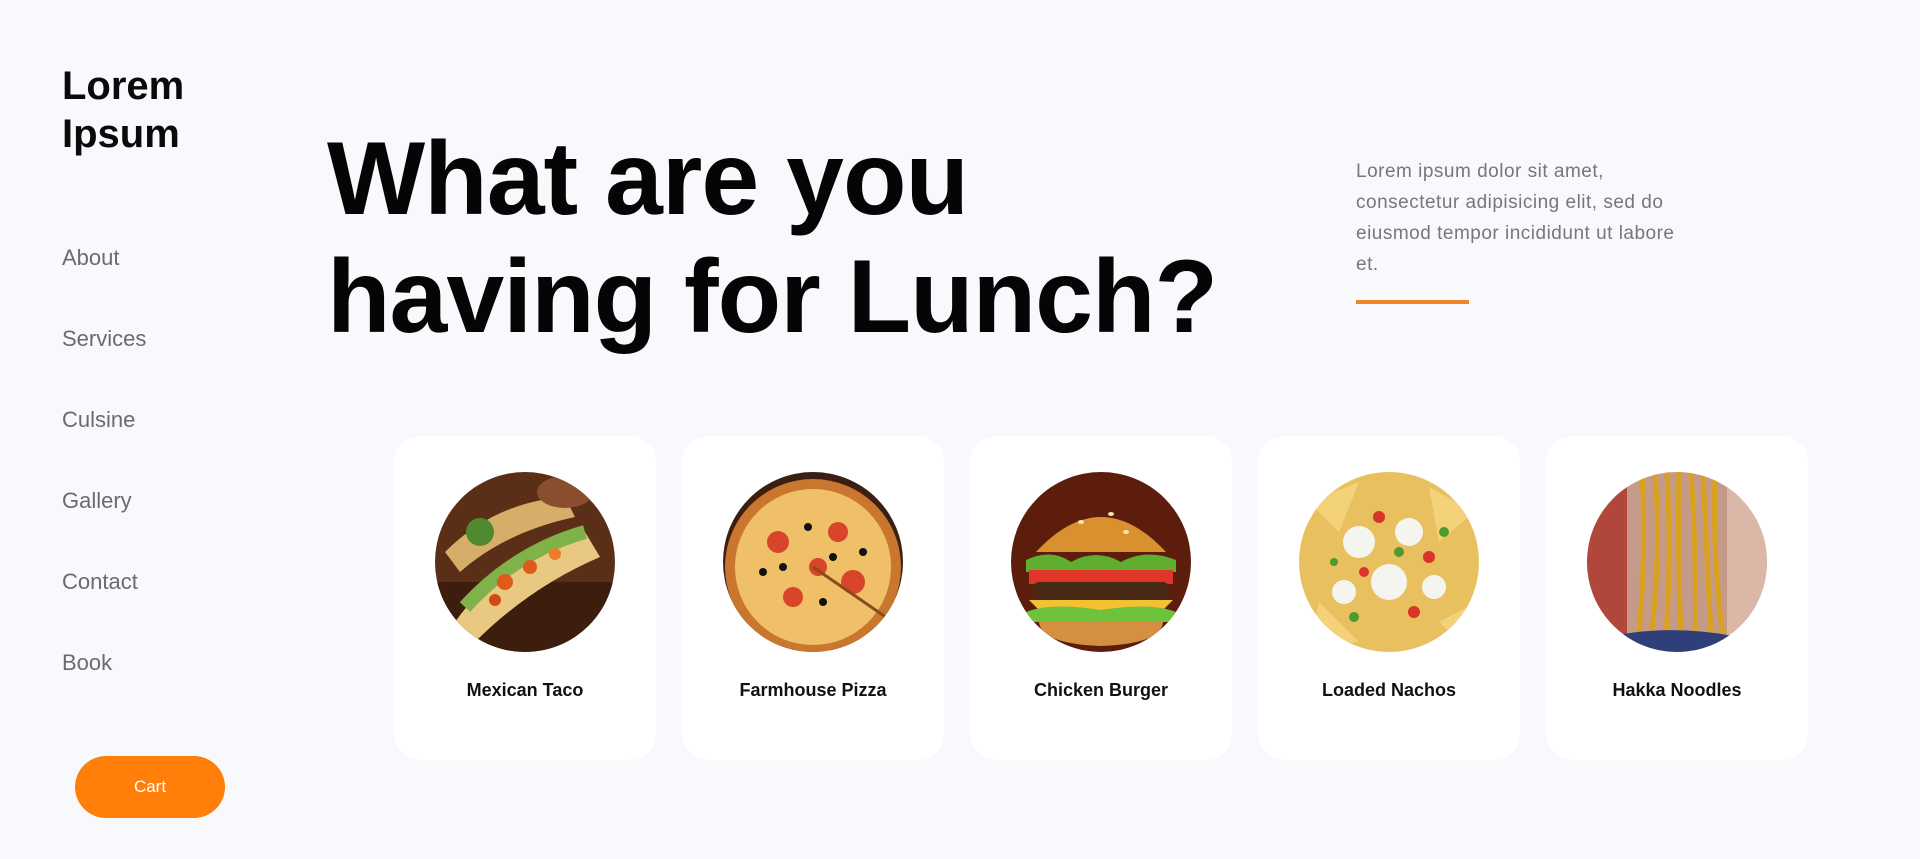 The height and width of the screenshot is (859, 1920). Describe the element at coordinates (150, 787) in the screenshot. I see `cart-button: Cart` at that location.